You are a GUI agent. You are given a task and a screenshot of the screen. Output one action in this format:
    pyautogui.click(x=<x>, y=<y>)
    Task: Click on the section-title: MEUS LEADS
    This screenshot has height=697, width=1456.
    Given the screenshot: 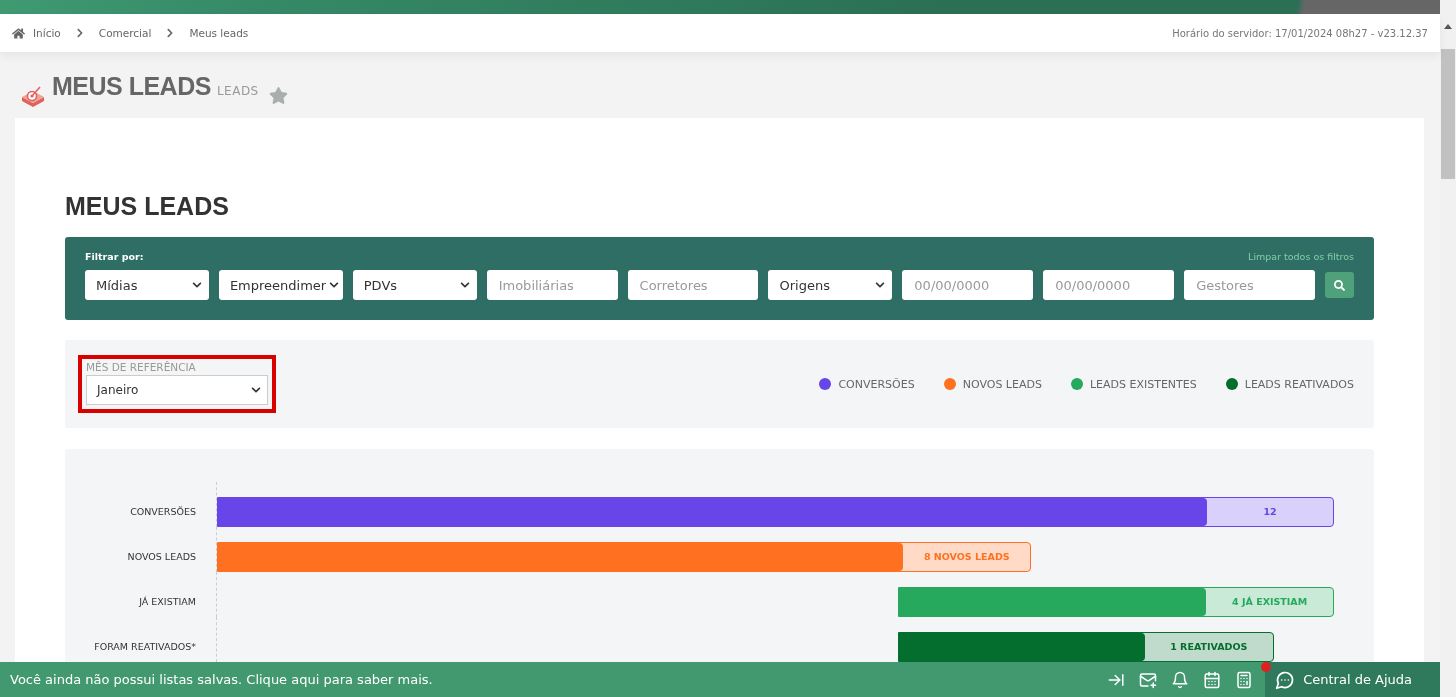 What is the action you would take?
    pyautogui.click(x=147, y=206)
    